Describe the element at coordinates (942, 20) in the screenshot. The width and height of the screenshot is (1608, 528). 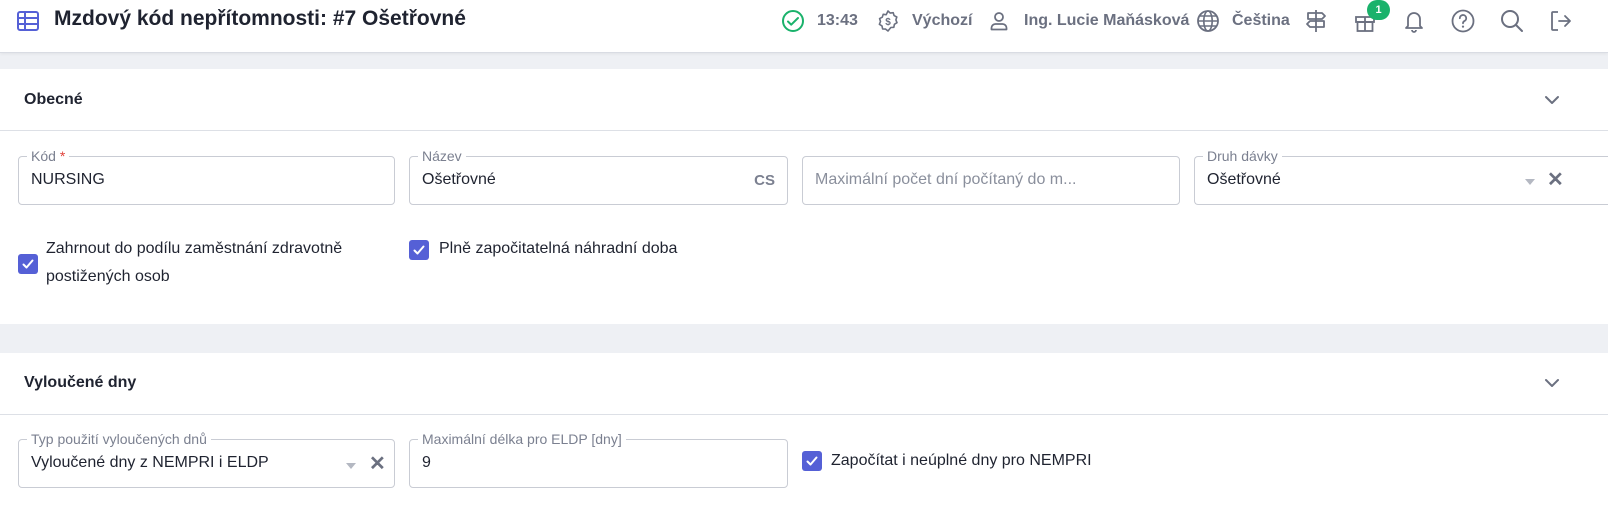
I see `currency-label: Výchozí` at that location.